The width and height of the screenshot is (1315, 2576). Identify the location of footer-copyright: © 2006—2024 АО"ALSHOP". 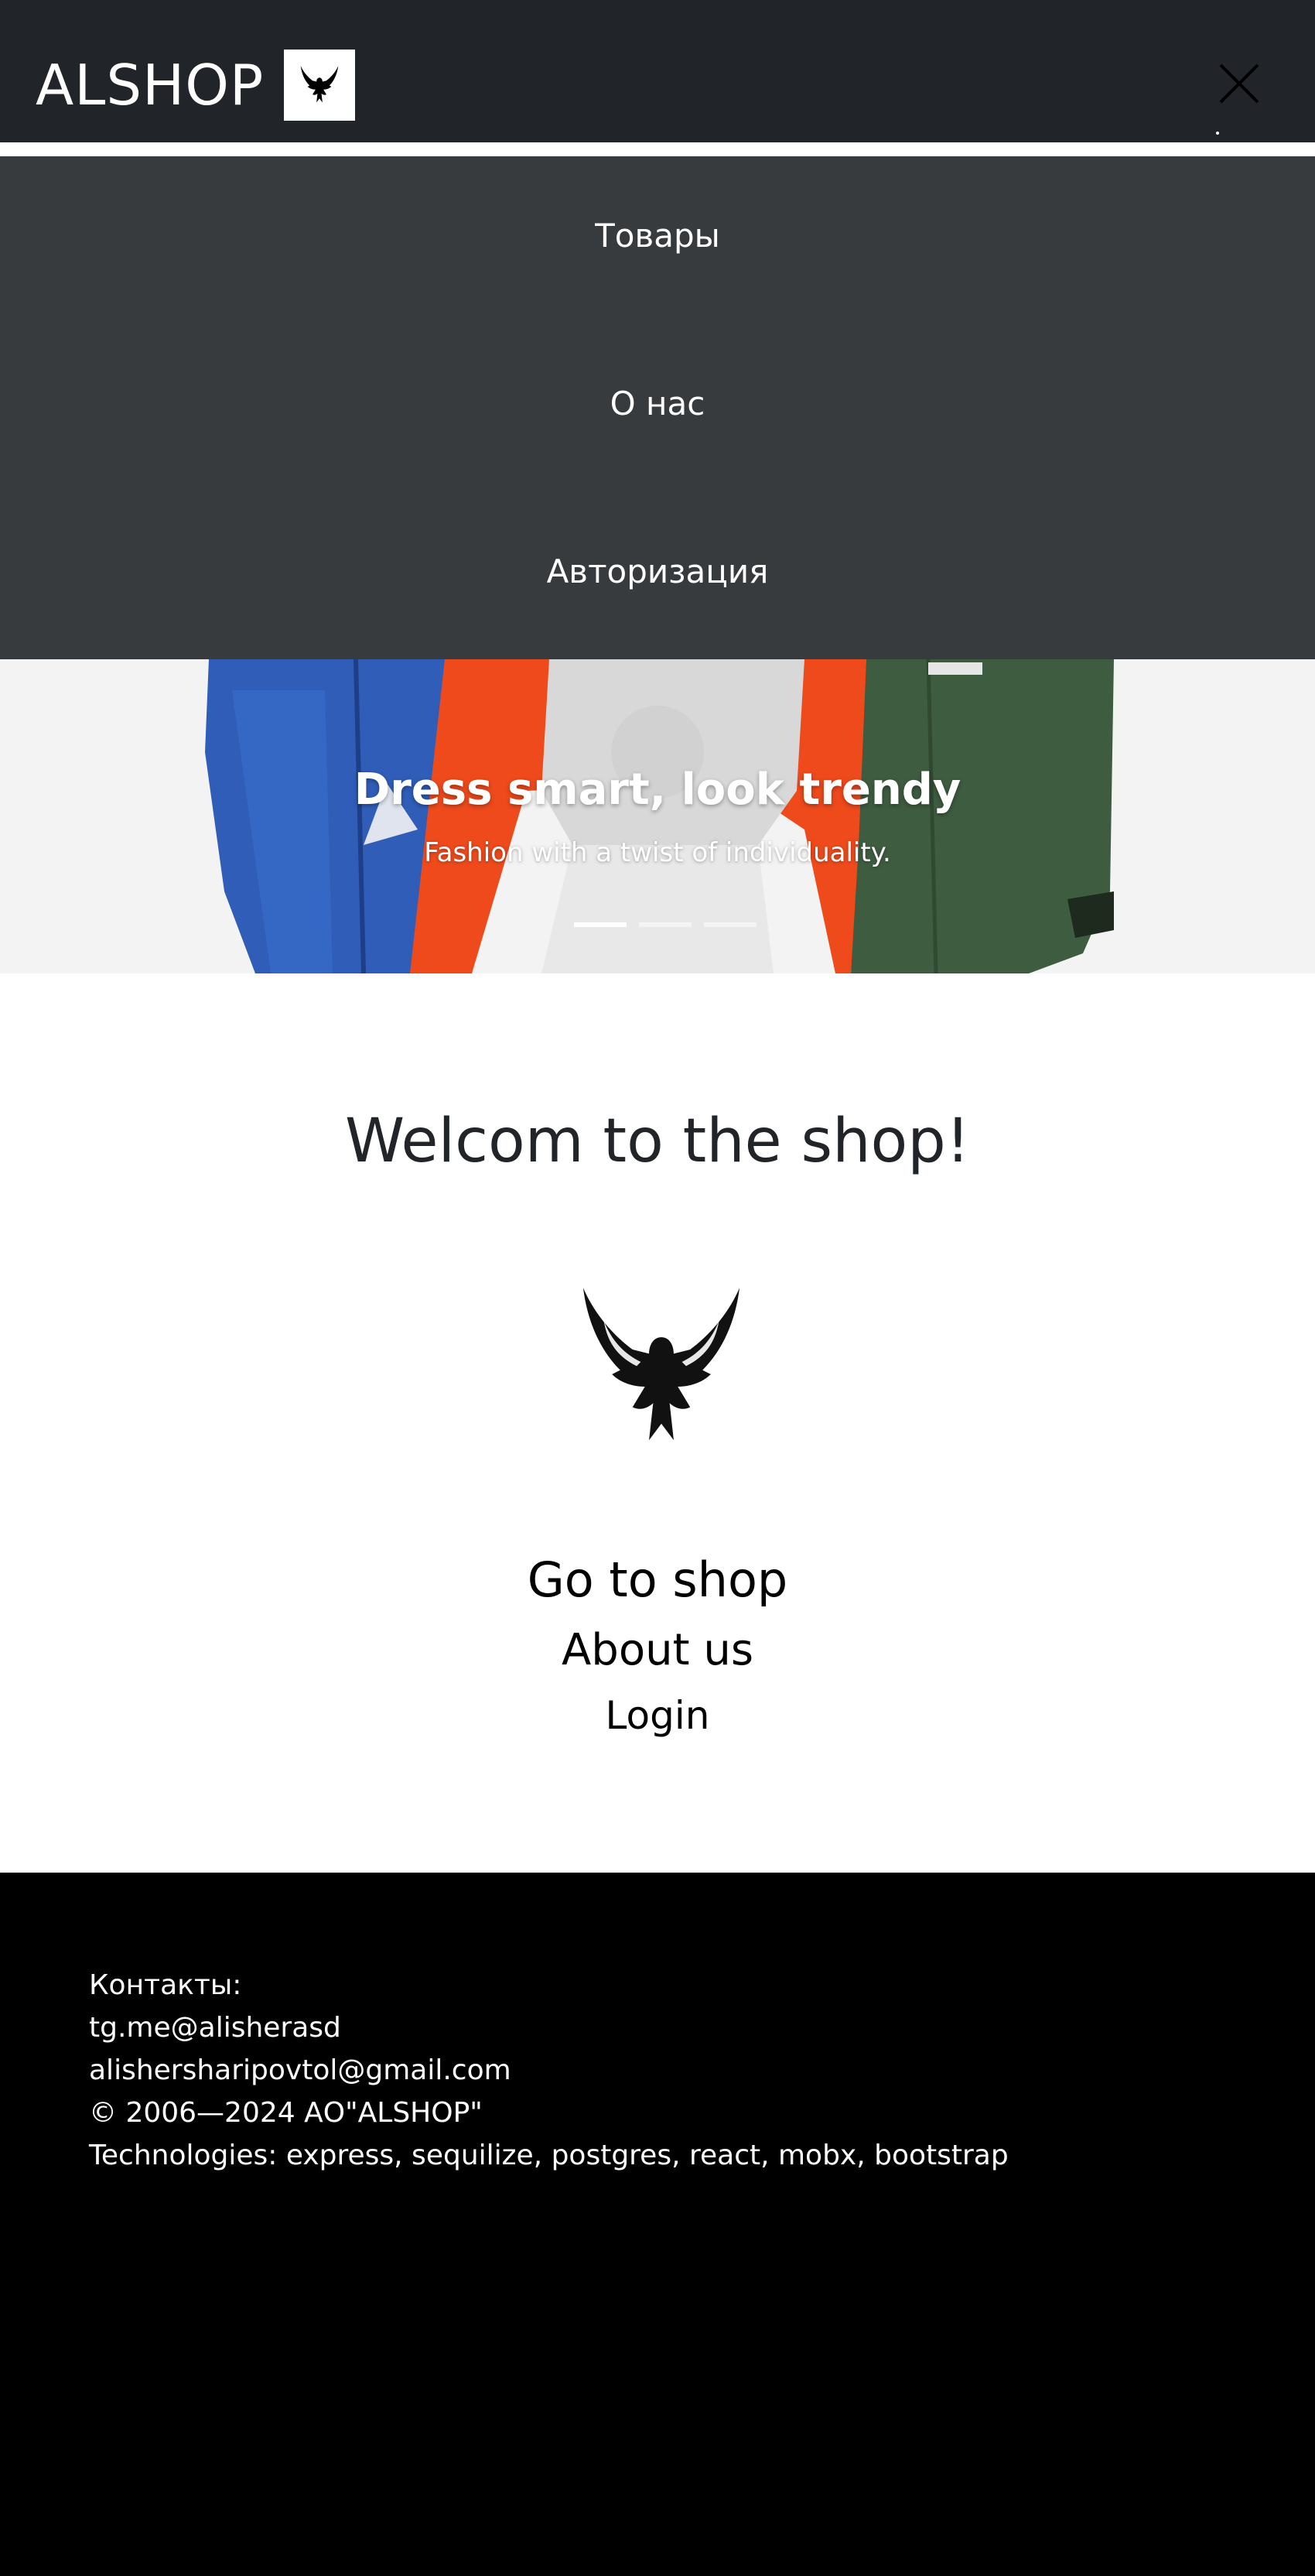
(286, 2113).